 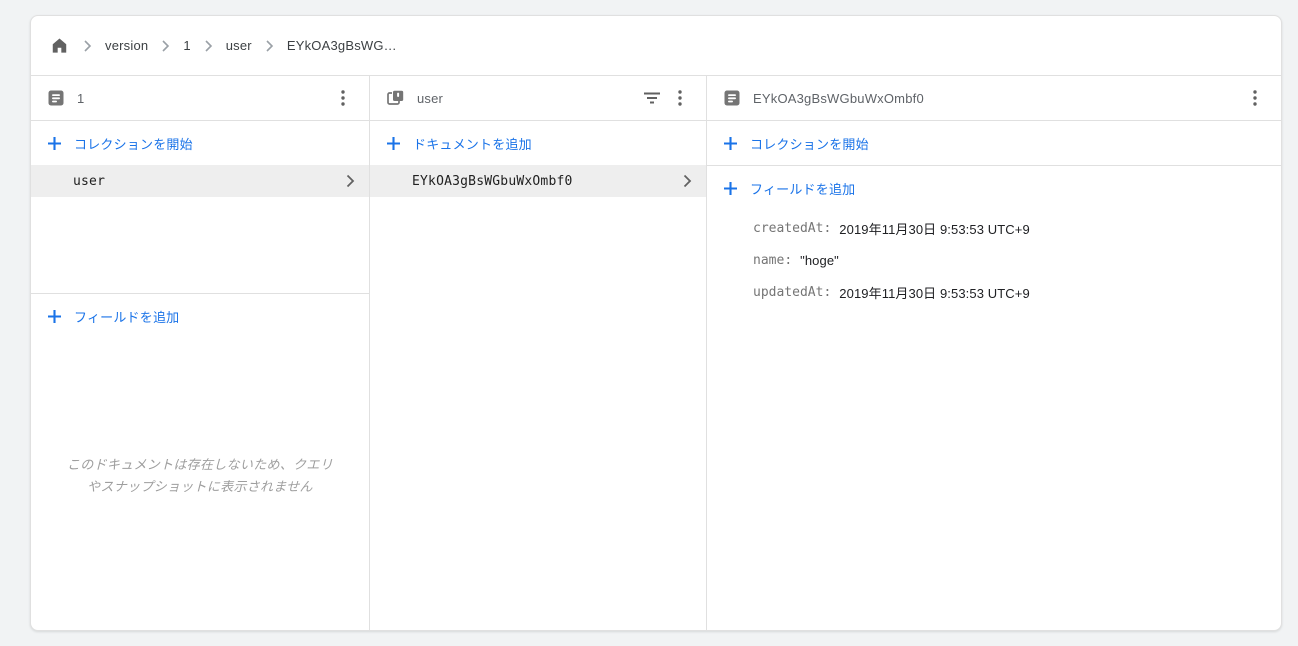 I want to click on panel1-header: 1, so click(x=200, y=98).